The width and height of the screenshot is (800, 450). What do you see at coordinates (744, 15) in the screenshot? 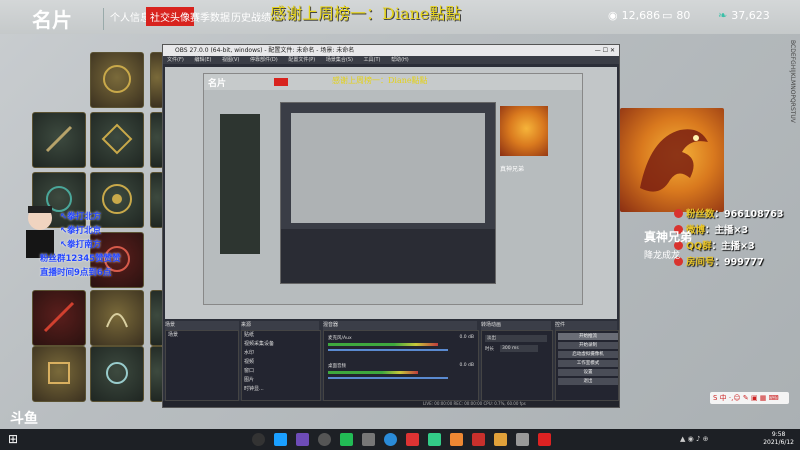
I see `stat-feathers: ❧ 37,623` at bounding box center [744, 15].